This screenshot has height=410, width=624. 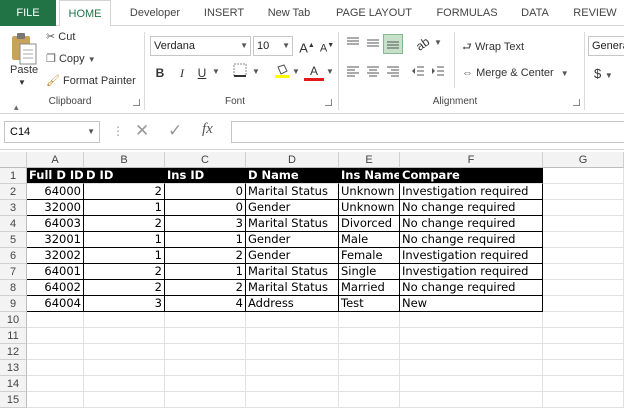 I want to click on row-header: 9, so click(x=13, y=304).